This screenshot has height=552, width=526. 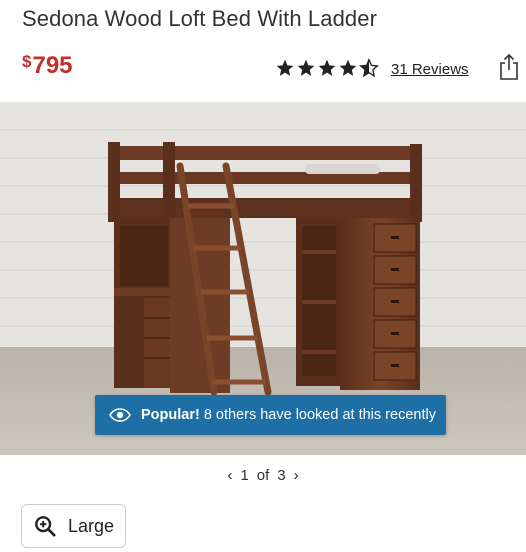 I want to click on pager-total: 3, so click(x=281, y=475).